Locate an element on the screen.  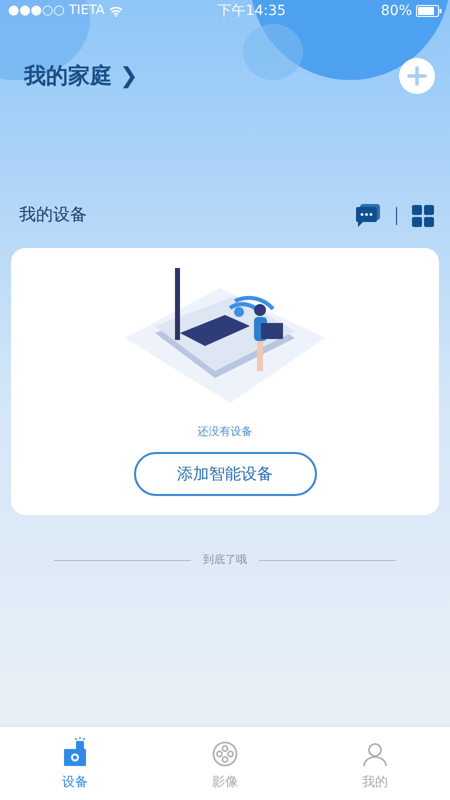
wifi-icon is located at coordinates (115, 11).